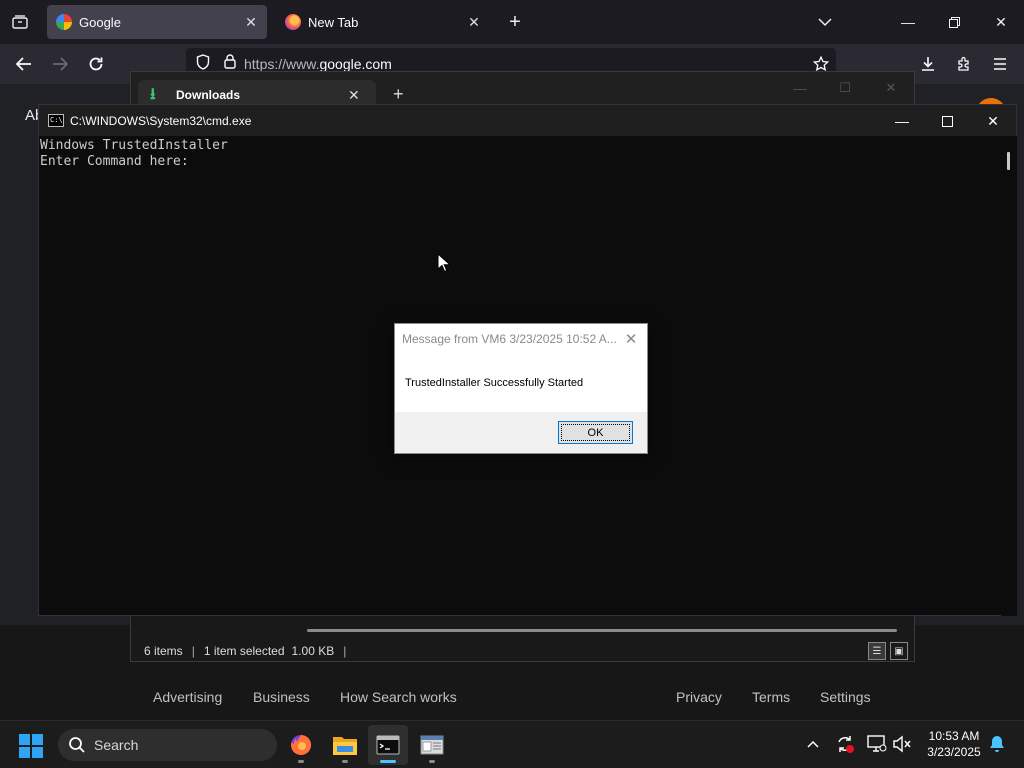  I want to click on downloads-icon, so click(928, 64).